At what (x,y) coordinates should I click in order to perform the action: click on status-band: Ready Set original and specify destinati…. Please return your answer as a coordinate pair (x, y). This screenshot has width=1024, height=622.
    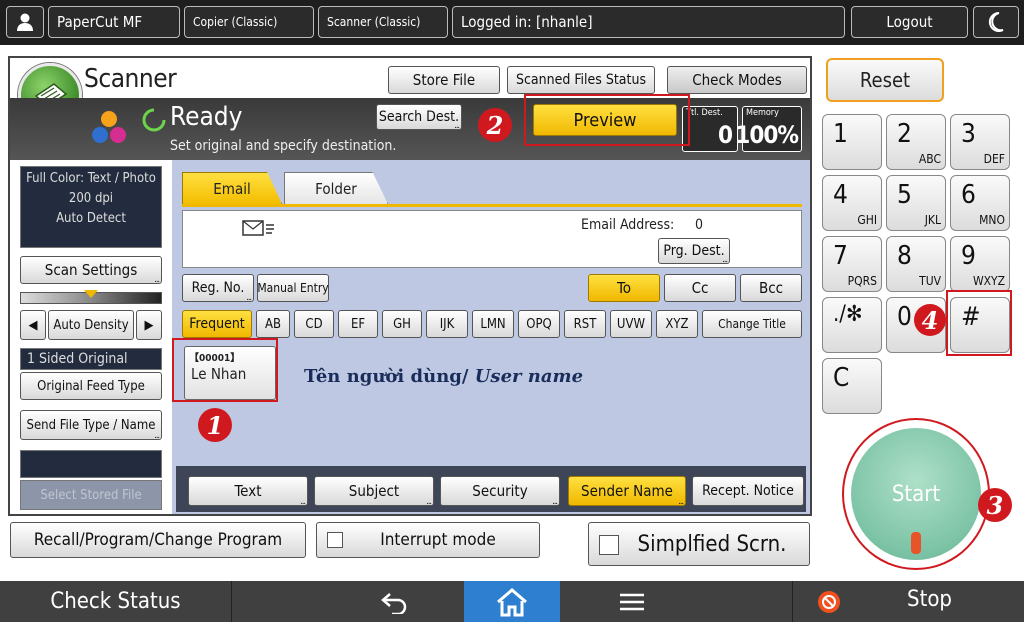
    Looking at the image, I should click on (410, 129).